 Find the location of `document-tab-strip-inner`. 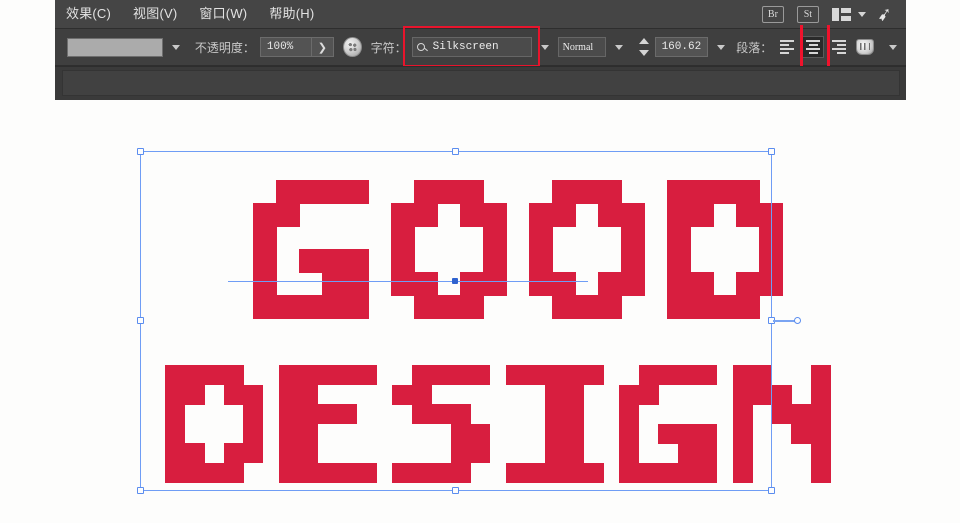

document-tab-strip-inner is located at coordinates (481, 83).